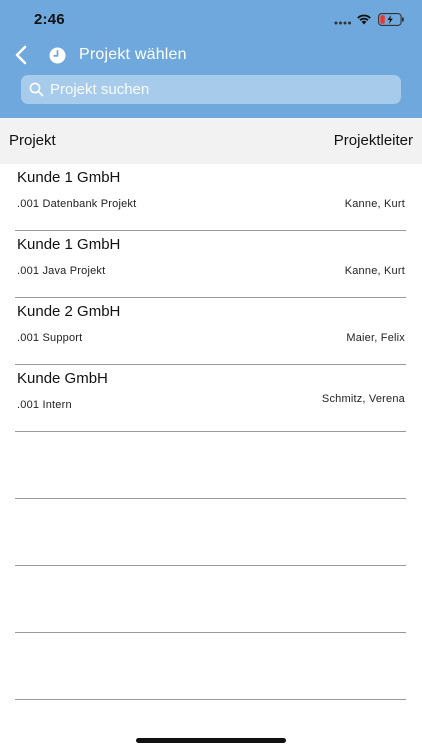 The height and width of the screenshot is (750, 422). I want to click on battery-low-icon, so click(391, 19).